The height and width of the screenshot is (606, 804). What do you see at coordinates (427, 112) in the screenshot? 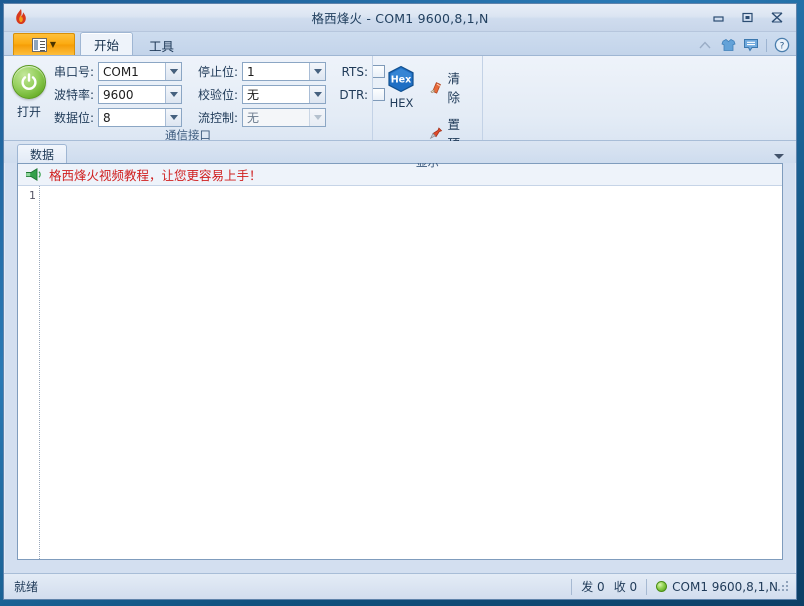
I see `ribbon-group-display: Hex HEX 清除 置` at bounding box center [427, 112].